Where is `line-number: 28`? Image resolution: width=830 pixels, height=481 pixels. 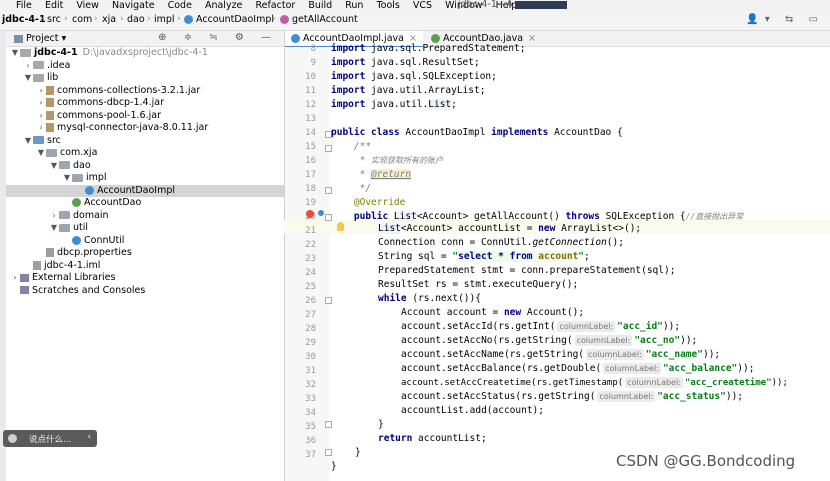
line-number: 28 is located at coordinates (310, 329).